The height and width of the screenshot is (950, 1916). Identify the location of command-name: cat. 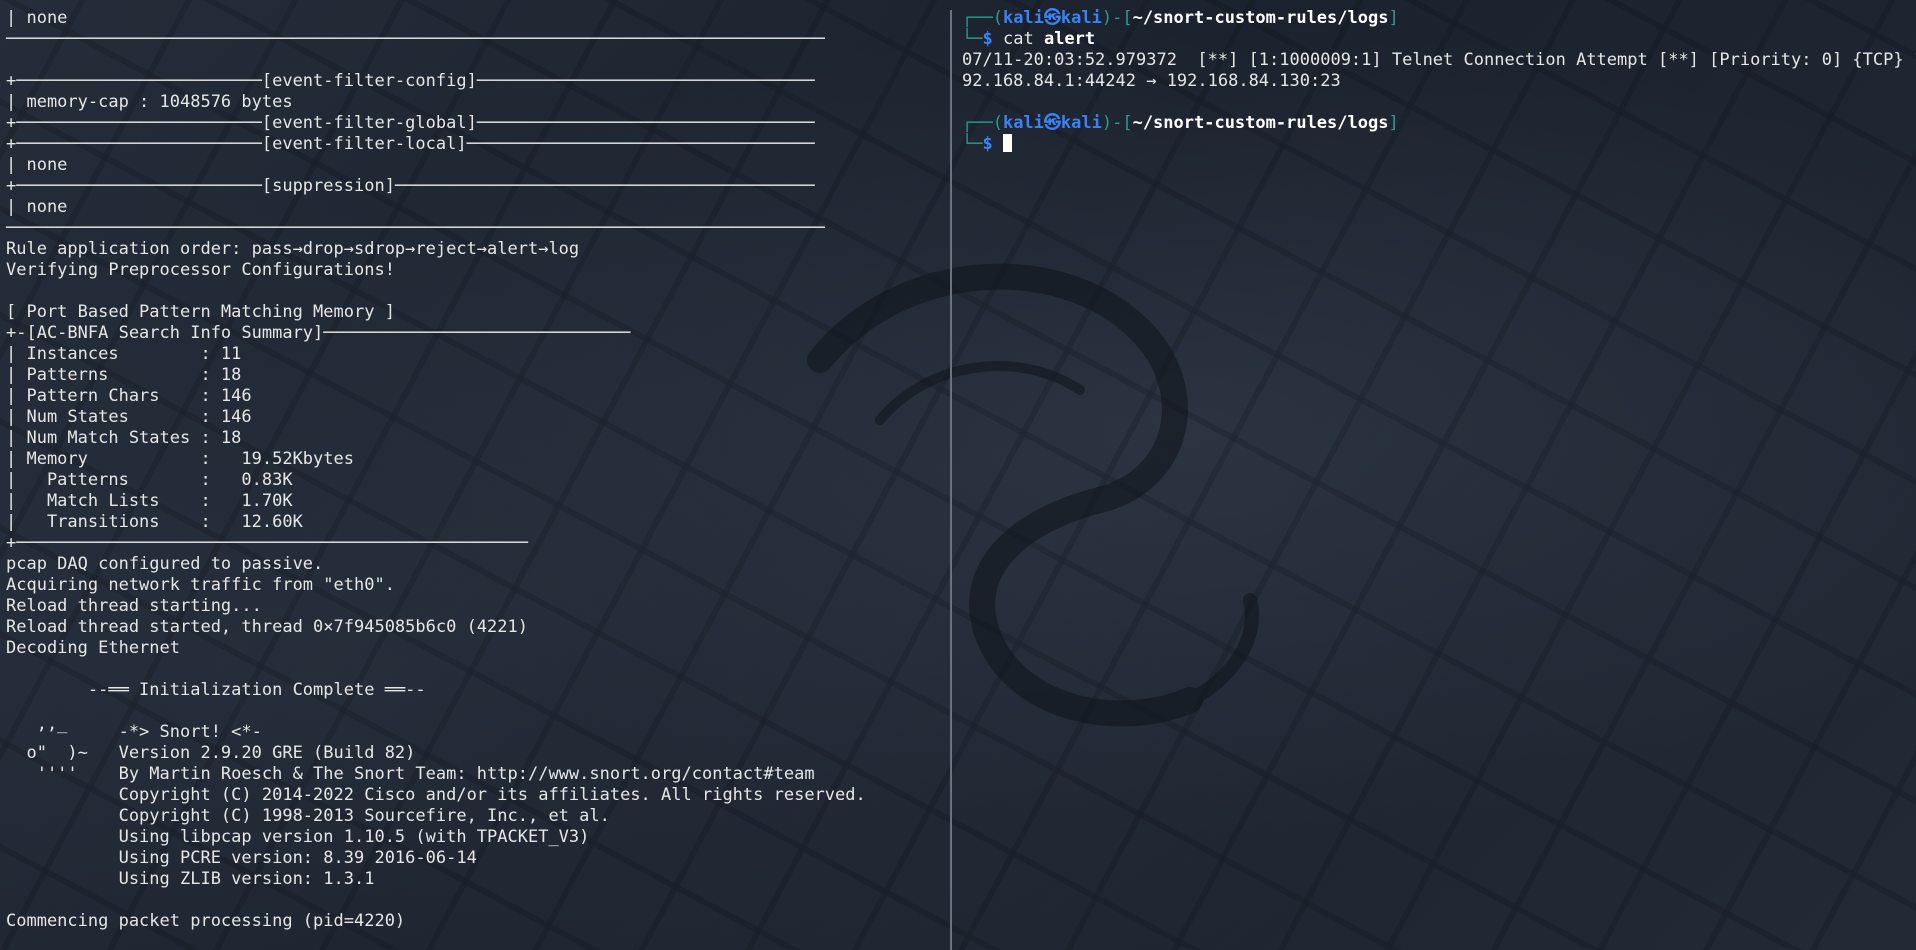
(1018, 39).